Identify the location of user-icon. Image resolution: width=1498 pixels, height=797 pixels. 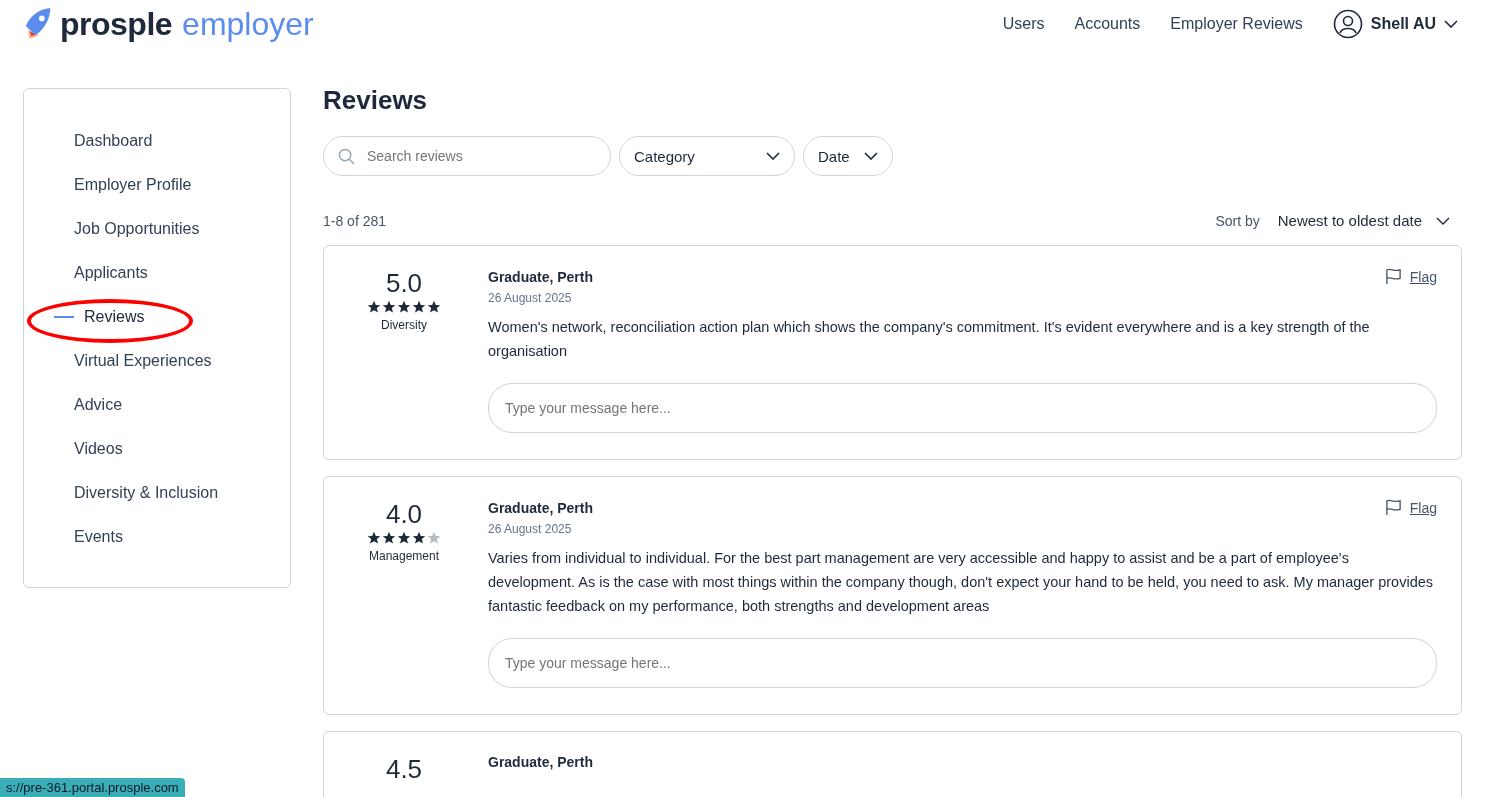
(1347, 24).